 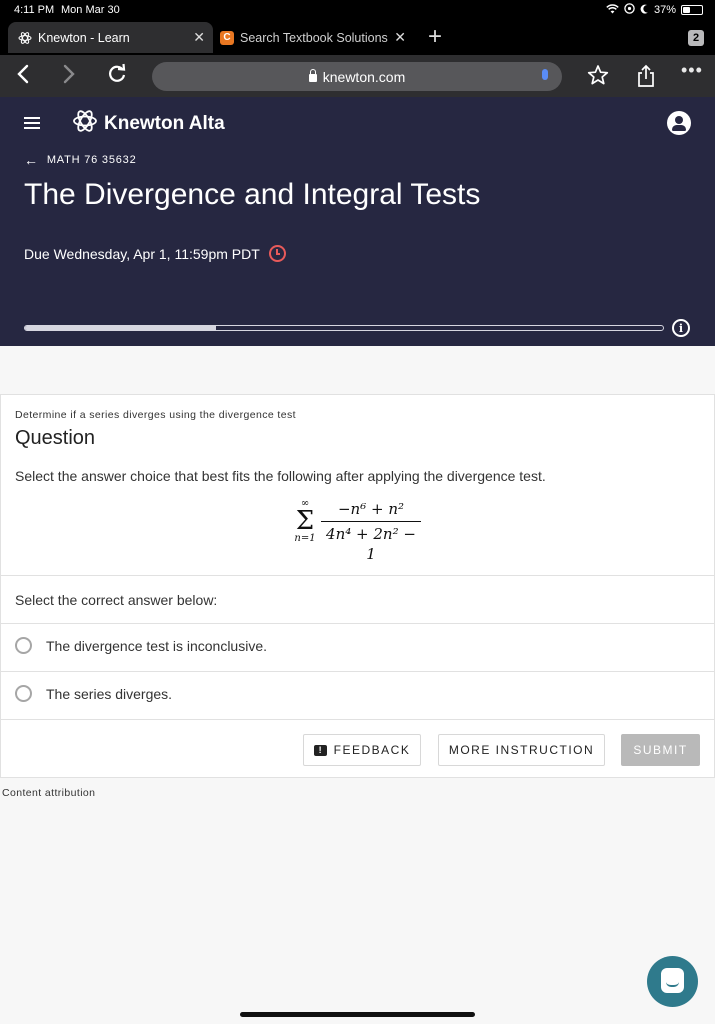 What do you see at coordinates (116, 600) in the screenshot?
I see `select-instruction: Select the correct answer below:` at bounding box center [116, 600].